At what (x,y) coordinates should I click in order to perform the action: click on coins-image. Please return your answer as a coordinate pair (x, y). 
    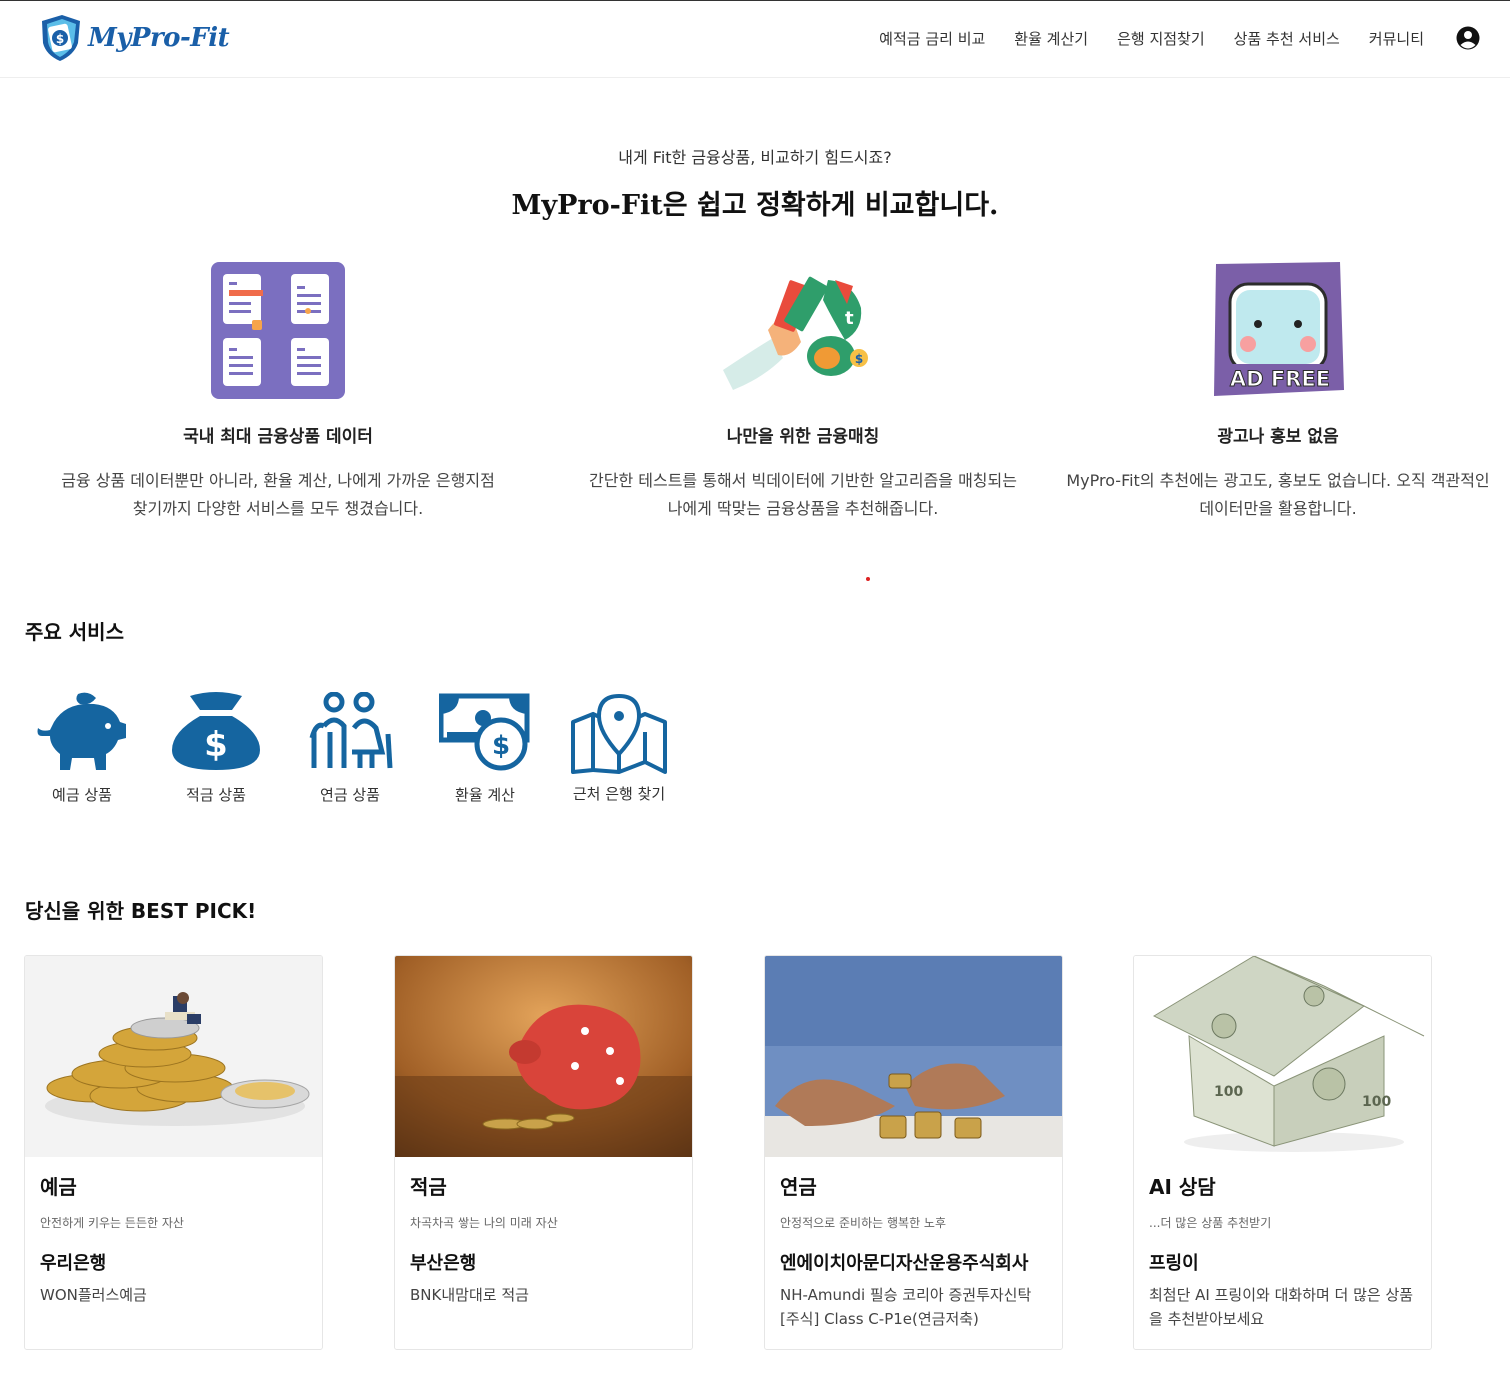
    Looking at the image, I should click on (173, 1056).